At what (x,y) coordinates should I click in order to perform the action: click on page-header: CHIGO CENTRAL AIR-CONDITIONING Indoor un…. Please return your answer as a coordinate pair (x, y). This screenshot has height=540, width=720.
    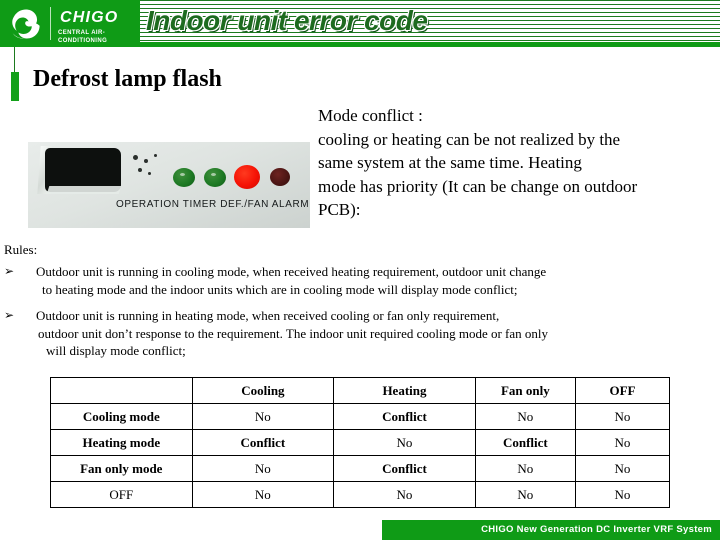
    Looking at the image, I should click on (360, 25).